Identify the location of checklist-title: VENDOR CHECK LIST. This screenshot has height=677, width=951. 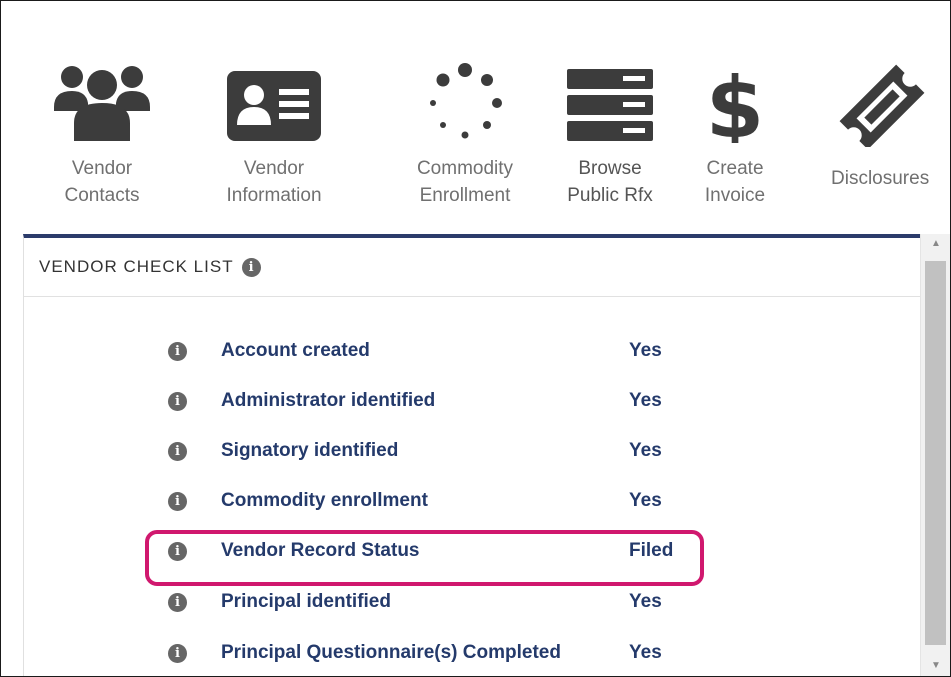
(136, 266).